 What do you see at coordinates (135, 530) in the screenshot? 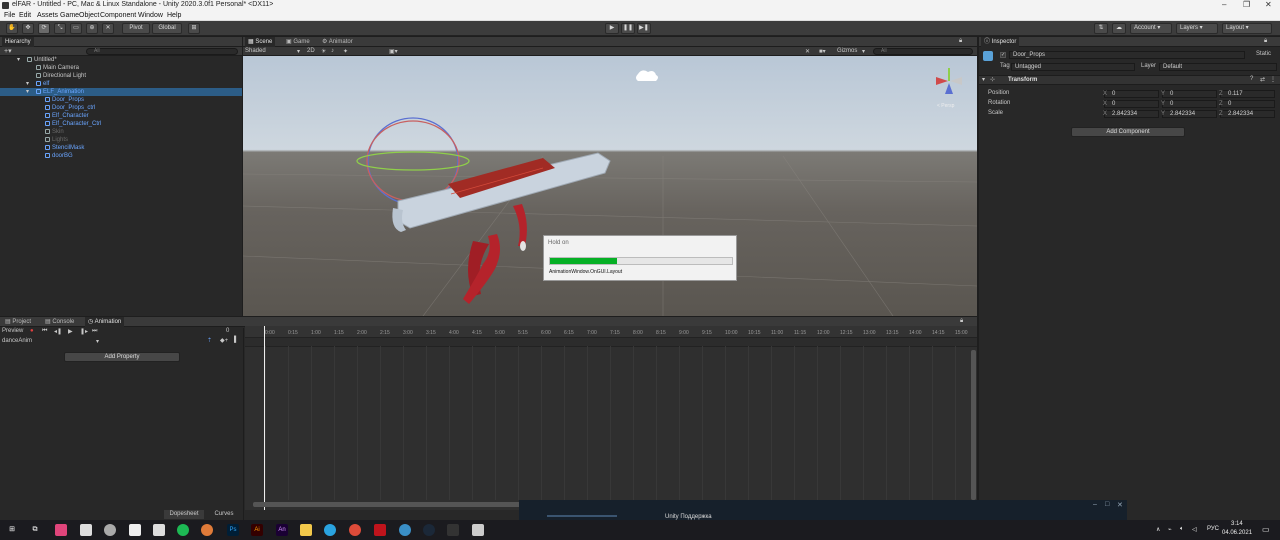
I see `unity-hub-icon` at bounding box center [135, 530].